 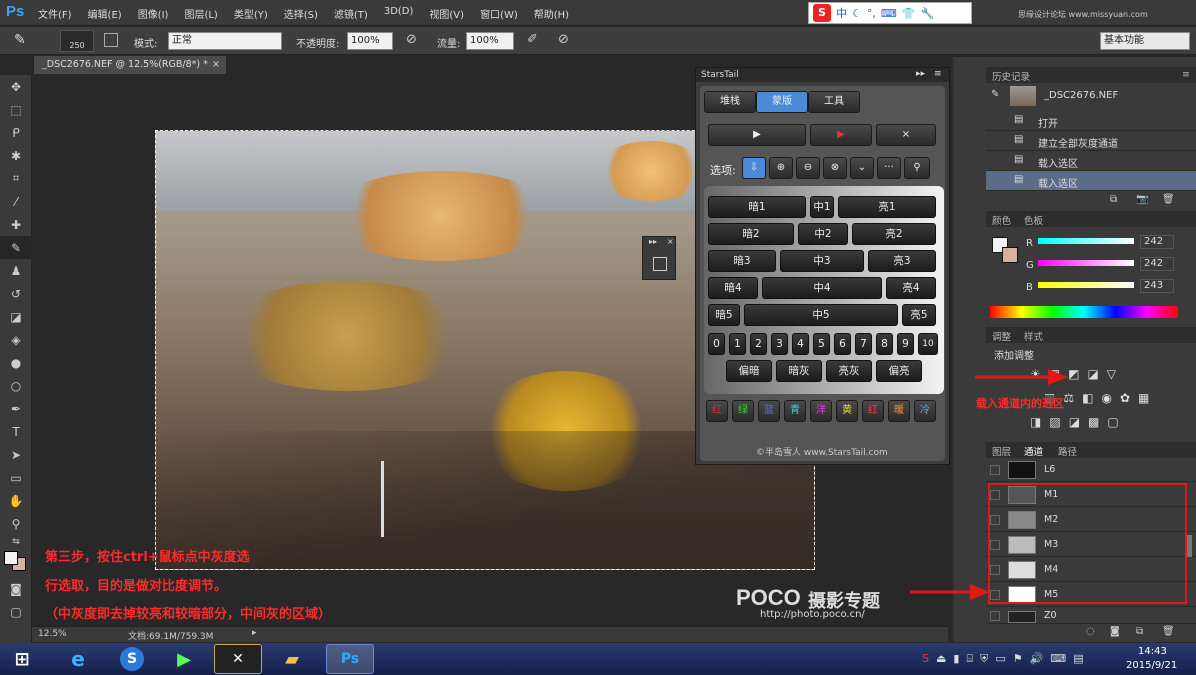 I want to click on starstail-app-icon: ✕, so click(x=238, y=659).